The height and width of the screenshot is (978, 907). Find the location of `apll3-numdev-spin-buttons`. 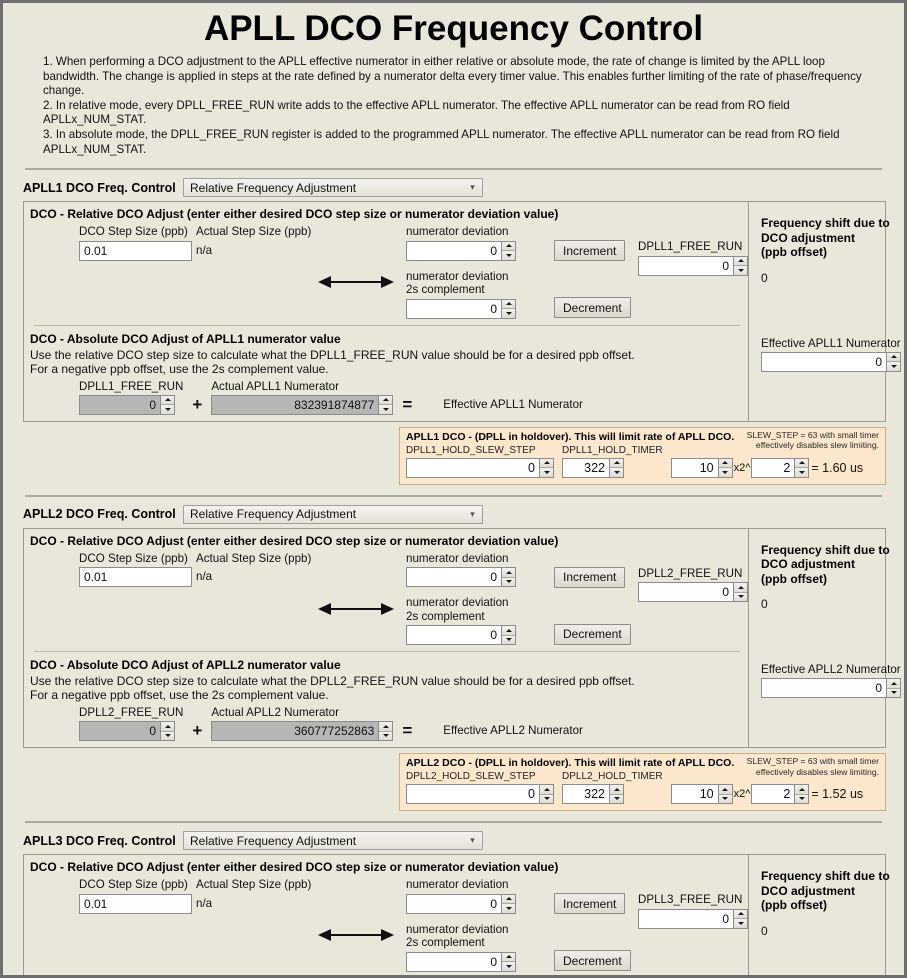

apll3-numdev-spin-buttons is located at coordinates (508, 903).